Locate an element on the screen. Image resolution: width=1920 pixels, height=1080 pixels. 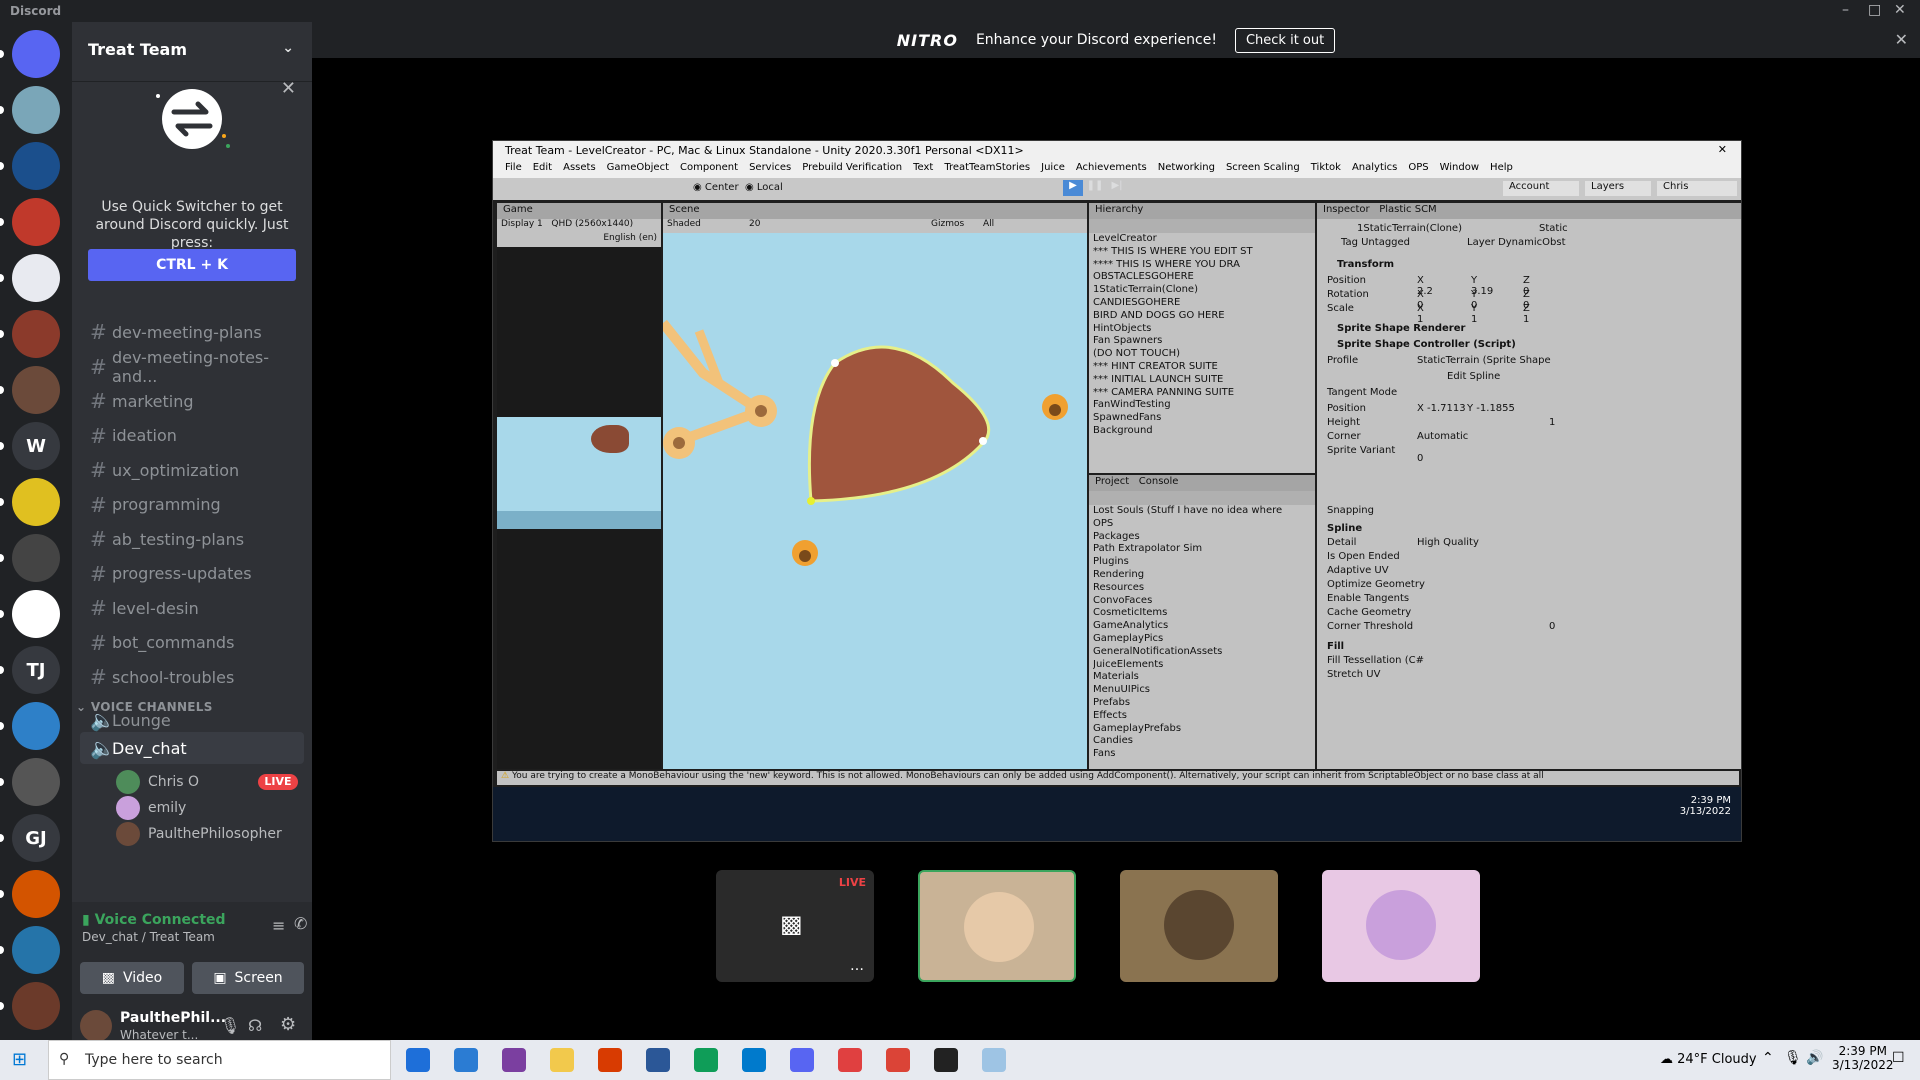
unity-menu-item: Window is located at coordinates (1459, 169).